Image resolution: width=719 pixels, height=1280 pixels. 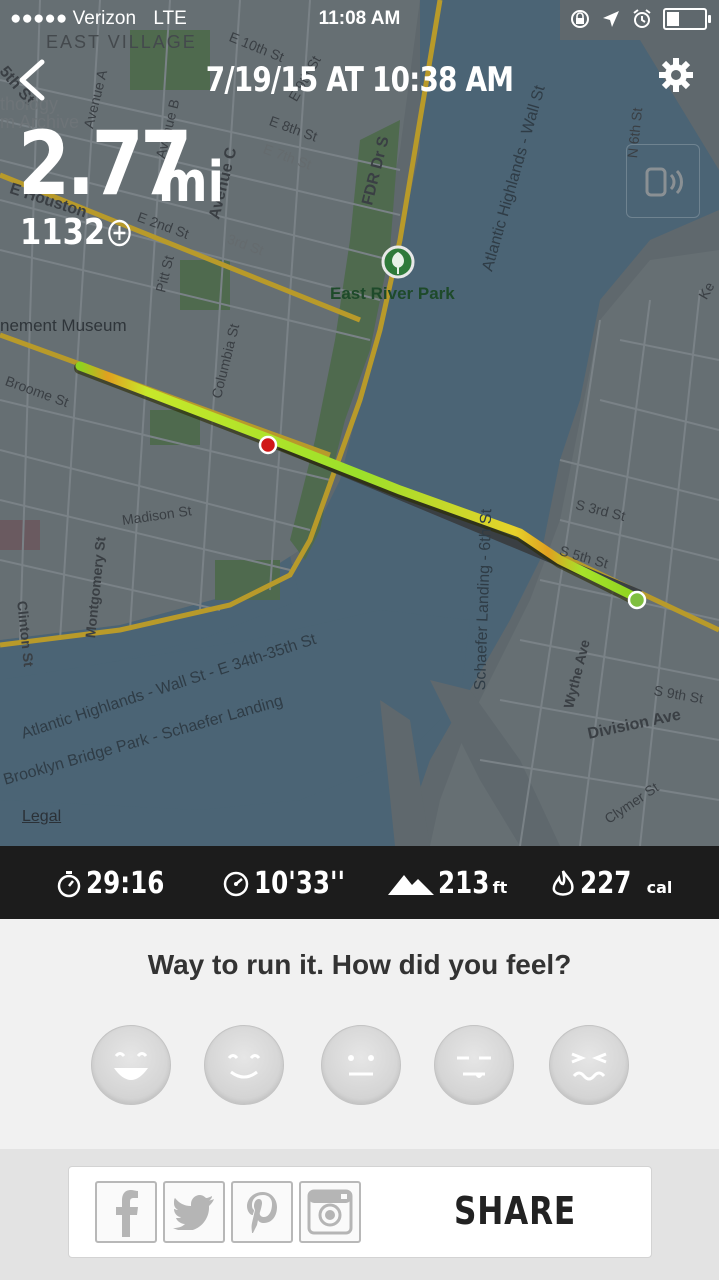 I want to click on instagram-icon, so click(x=330, y=1212).